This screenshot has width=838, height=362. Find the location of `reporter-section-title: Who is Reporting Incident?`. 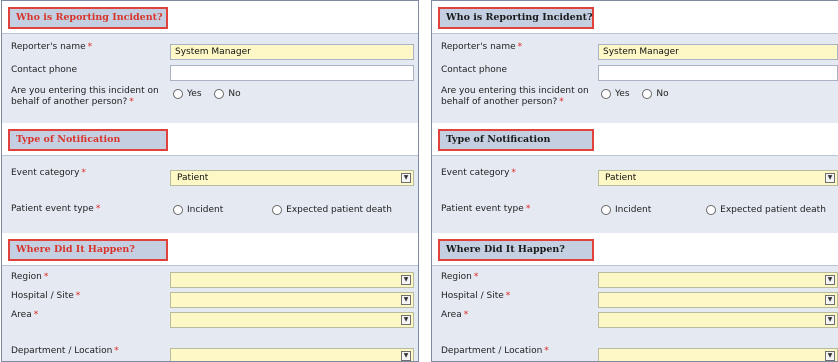

reporter-section-title: Who is Reporting Incident? is located at coordinates (516, 18).